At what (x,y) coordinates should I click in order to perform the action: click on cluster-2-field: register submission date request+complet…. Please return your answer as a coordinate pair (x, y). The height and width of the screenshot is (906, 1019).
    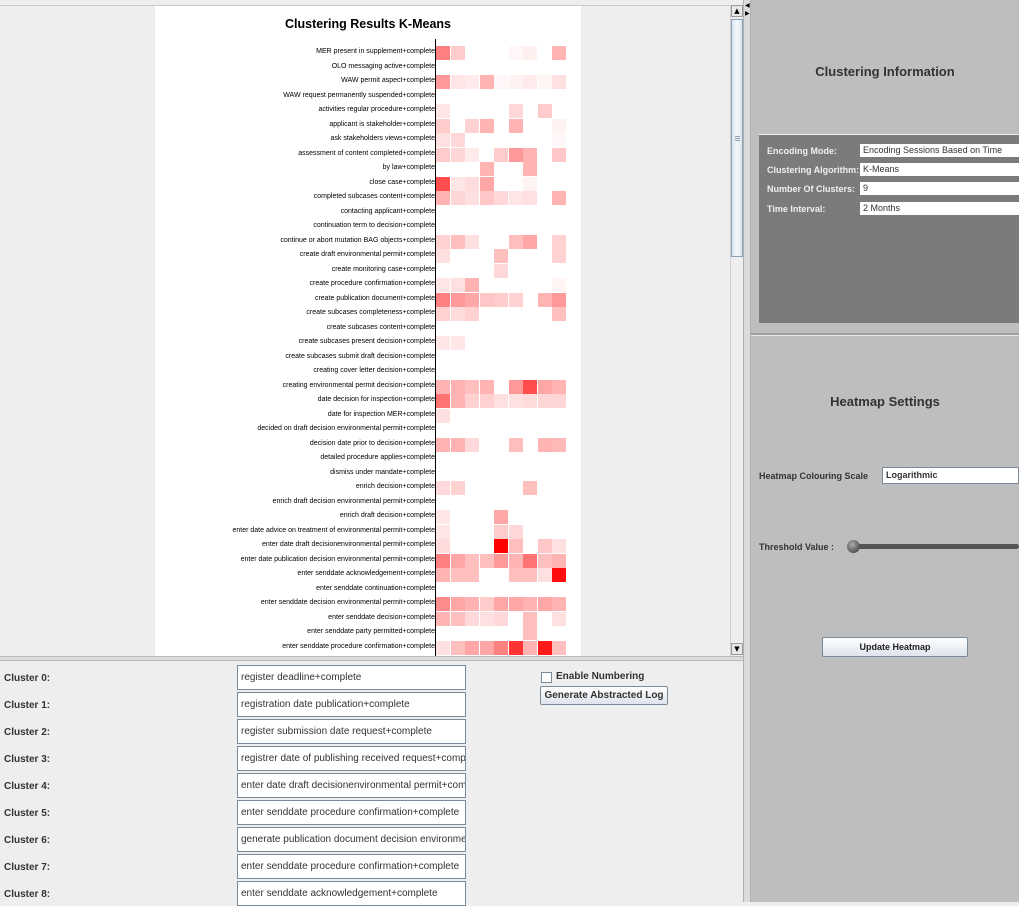
    Looking at the image, I should click on (351, 731).